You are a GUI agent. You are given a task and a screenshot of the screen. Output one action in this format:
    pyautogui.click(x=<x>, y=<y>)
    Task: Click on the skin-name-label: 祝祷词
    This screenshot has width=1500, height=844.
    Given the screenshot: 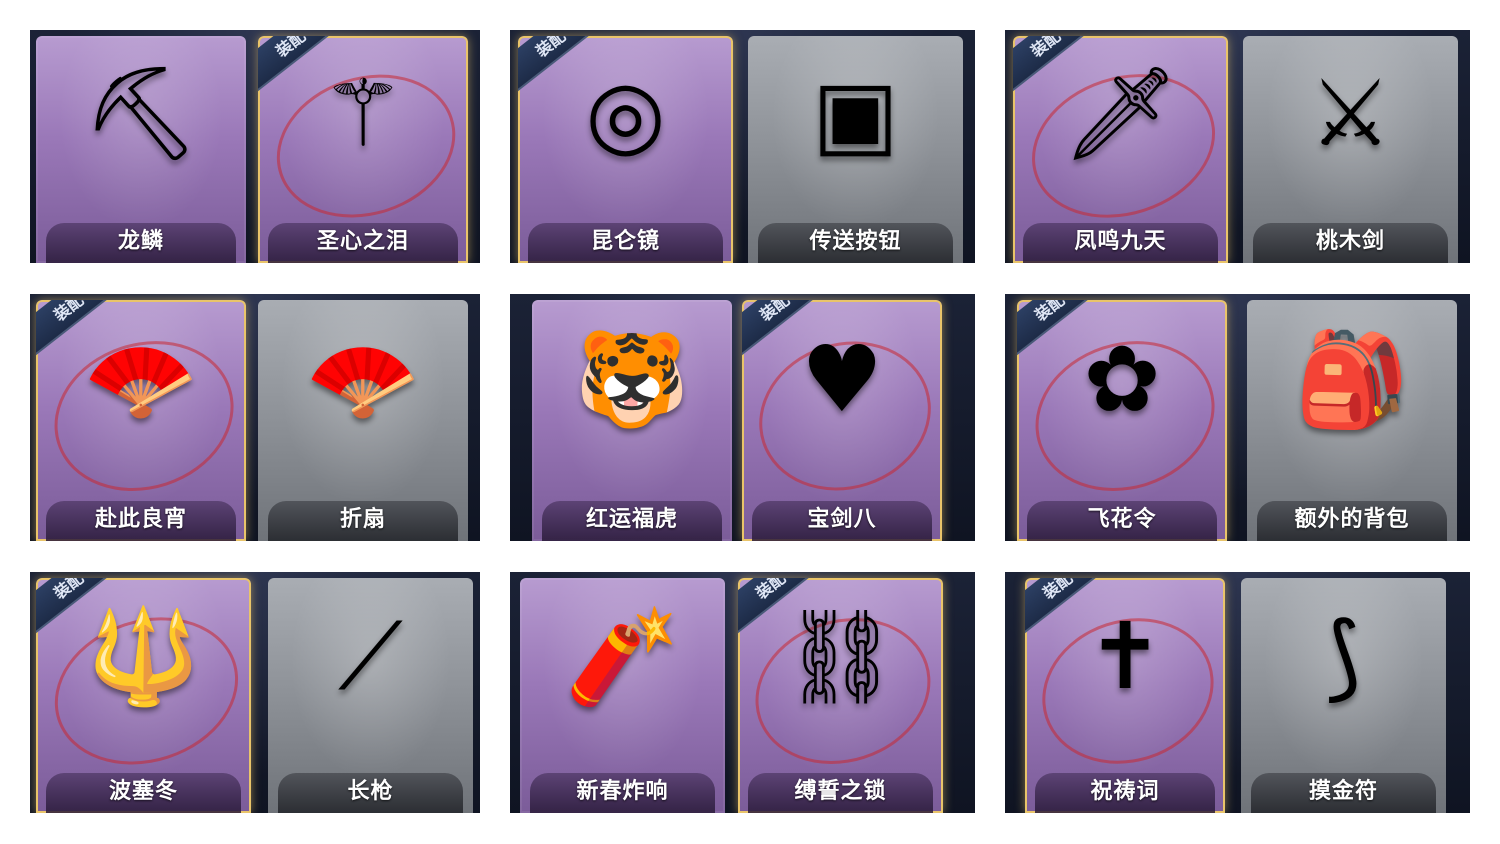 What is the action you would take?
    pyautogui.click(x=1125, y=791)
    